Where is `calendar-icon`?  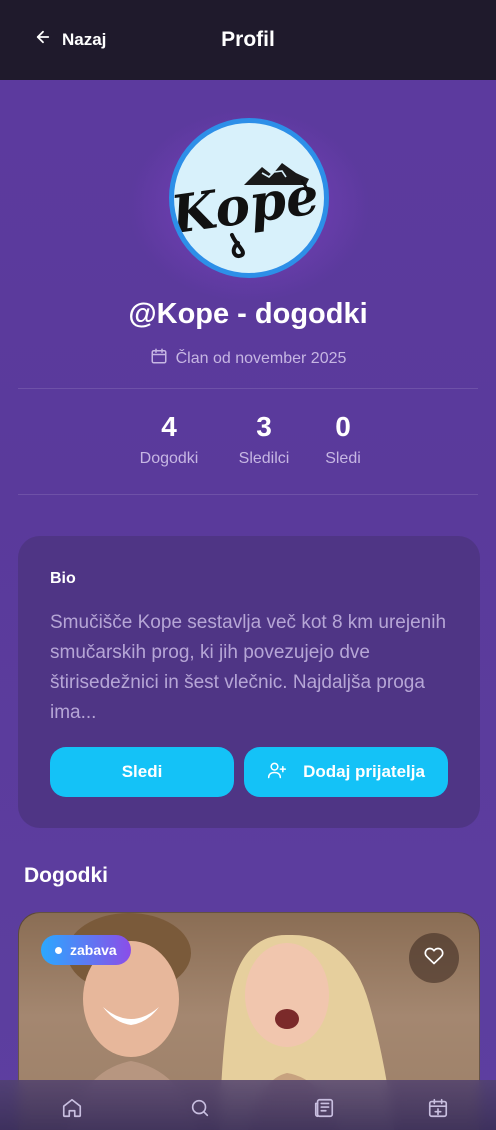
calendar-icon is located at coordinates (159, 358).